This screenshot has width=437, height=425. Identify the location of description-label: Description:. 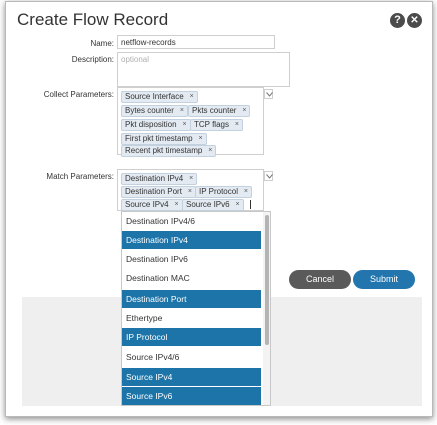
(92, 59).